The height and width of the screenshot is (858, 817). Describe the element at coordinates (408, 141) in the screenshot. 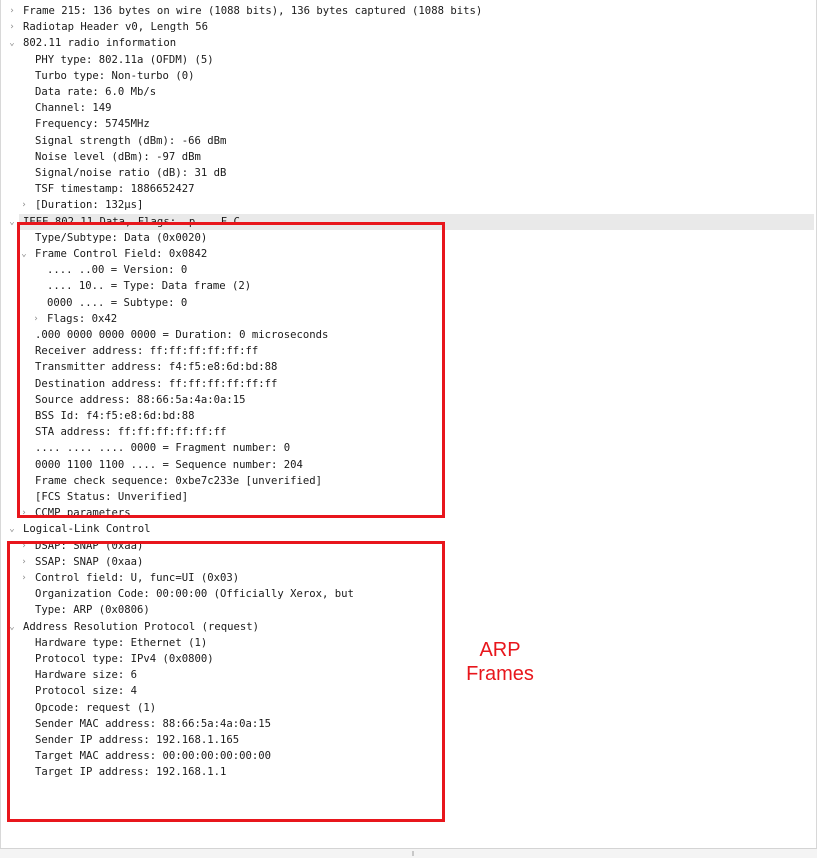

I see `tree-row: Signal strength (dBm): -66 dBm` at that location.